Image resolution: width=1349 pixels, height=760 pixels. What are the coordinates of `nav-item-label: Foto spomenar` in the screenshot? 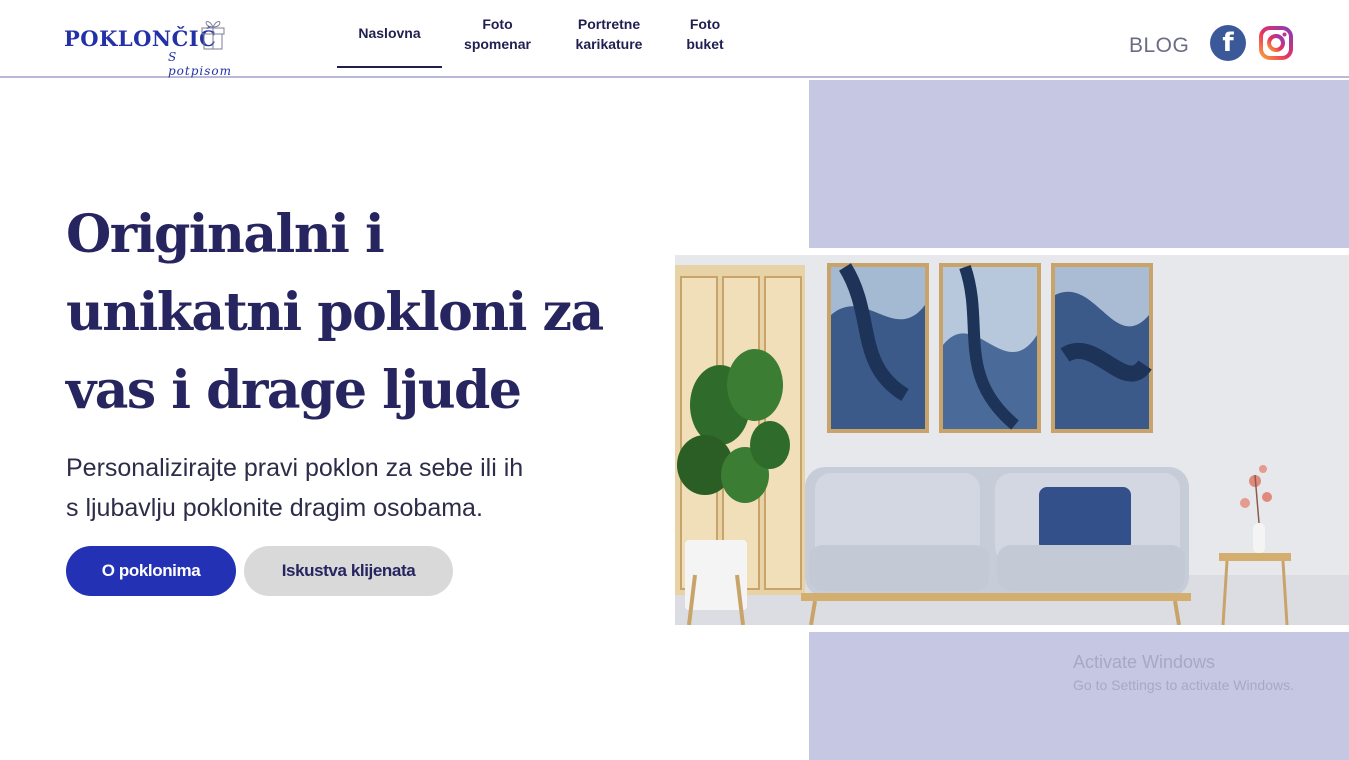 It's located at (497, 34).